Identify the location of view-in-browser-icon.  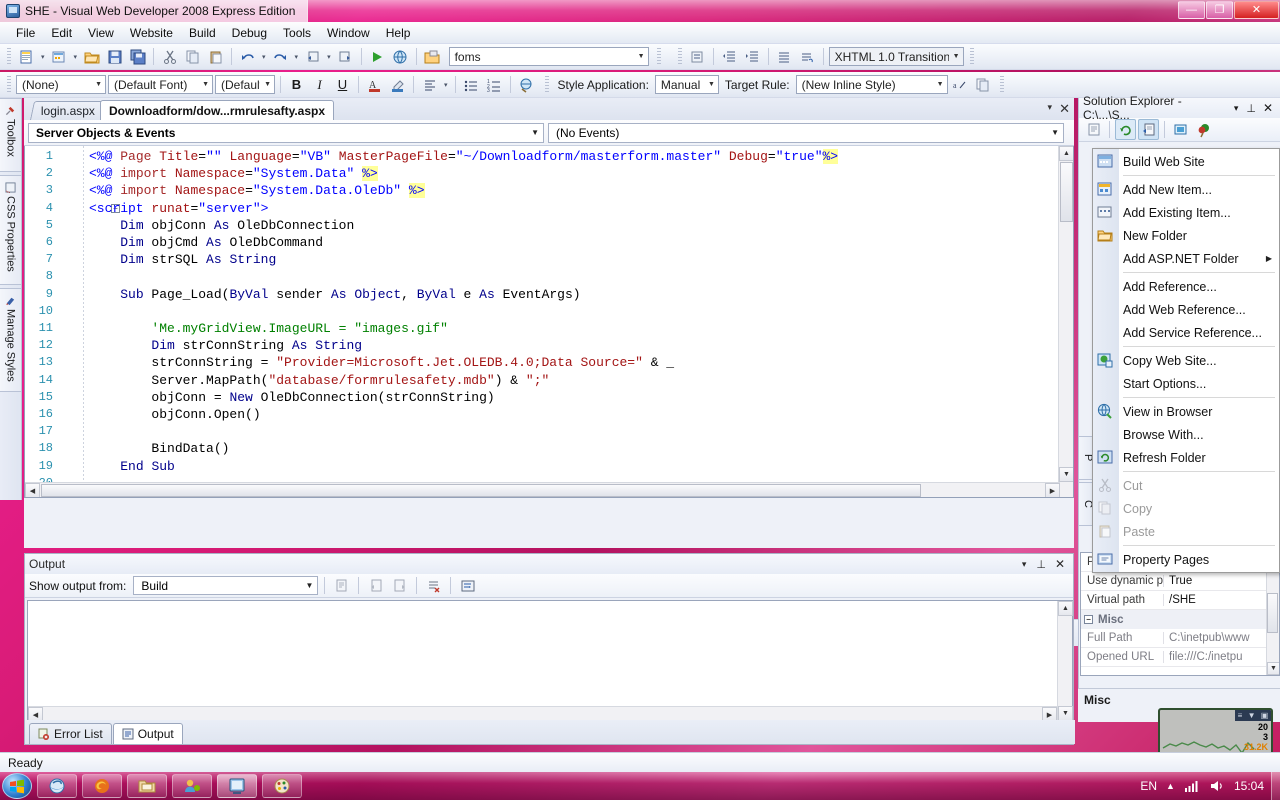
(400, 56).